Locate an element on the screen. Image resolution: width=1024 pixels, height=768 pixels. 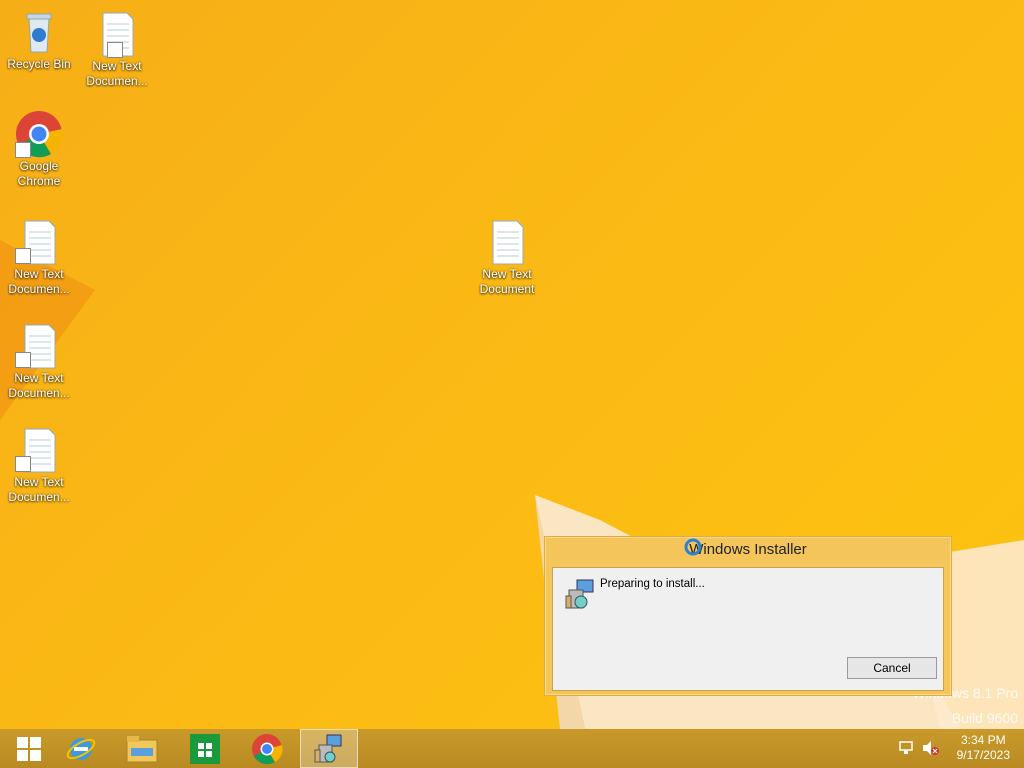
taskbar: 3:34 PM 9/17/2023 is located at coordinates (512, 748).